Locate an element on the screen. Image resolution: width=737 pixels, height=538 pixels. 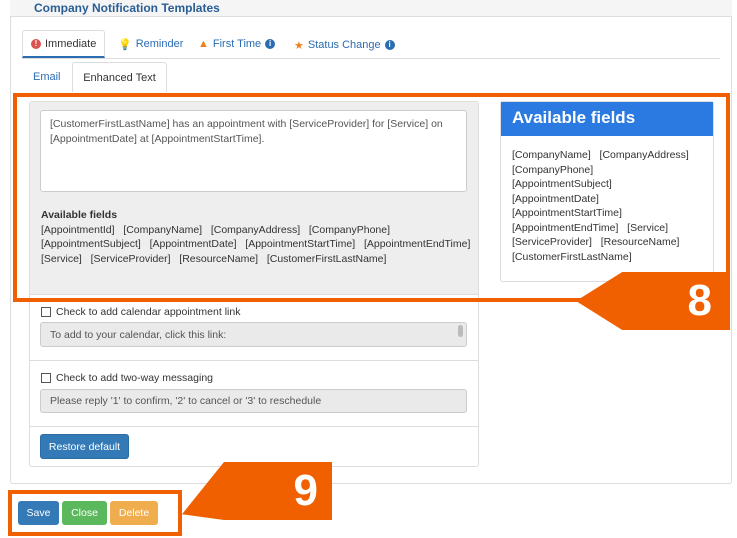
lightbulb-icon: 💡 is located at coordinates (125, 44).